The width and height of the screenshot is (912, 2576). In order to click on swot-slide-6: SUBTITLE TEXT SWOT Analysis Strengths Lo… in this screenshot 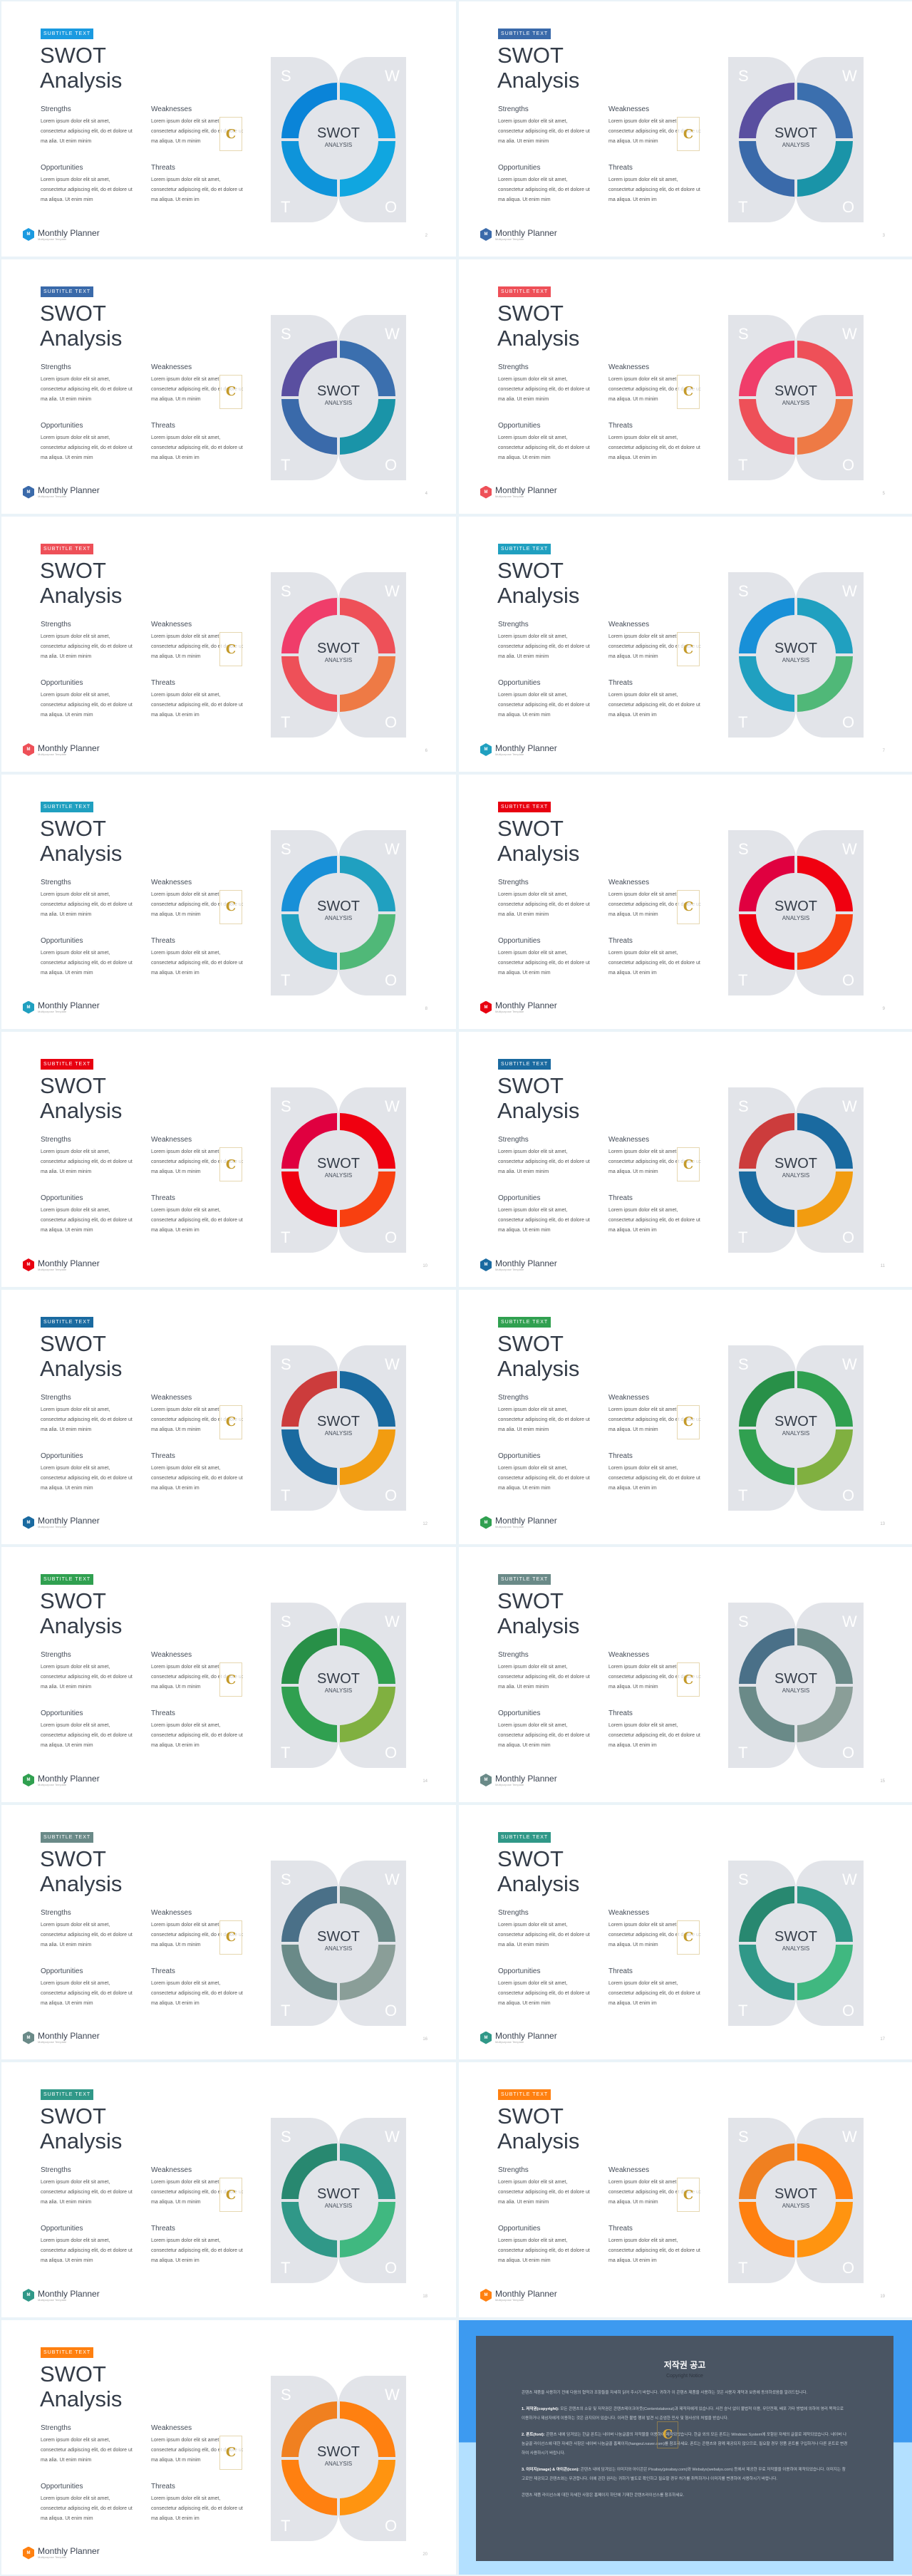, I will do `click(228, 645)`.